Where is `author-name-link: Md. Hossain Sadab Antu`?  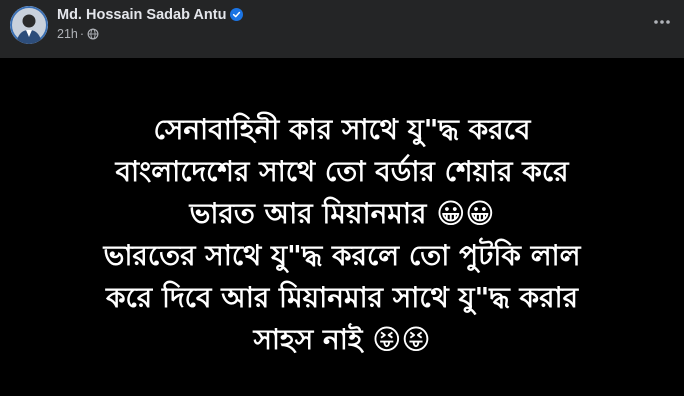
author-name-link: Md. Hossain Sadab Antu is located at coordinates (150, 15).